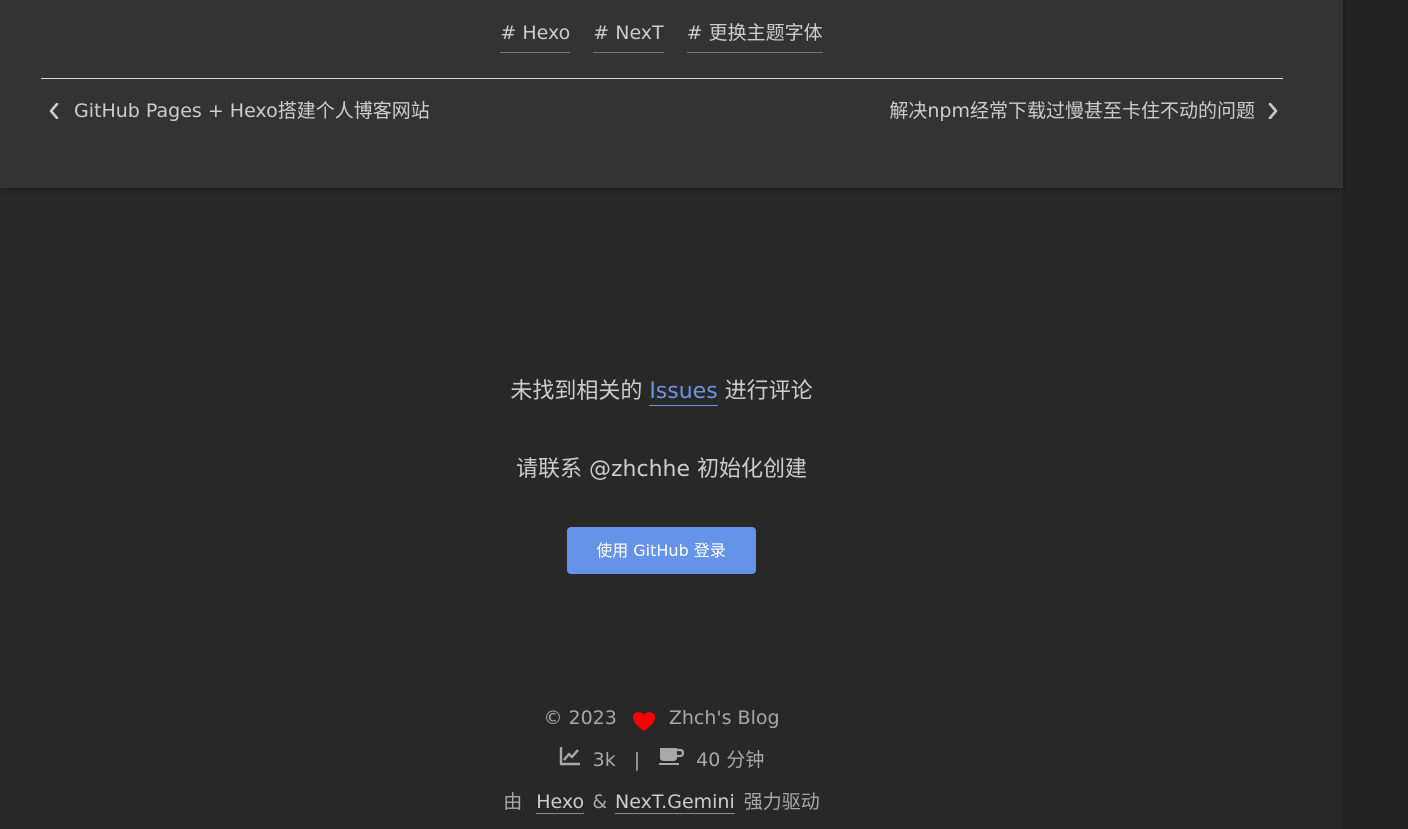  What do you see at coordinates (600, 802) in the screenshot?
I see `ampersand: &` at bounding box center [600, 802].